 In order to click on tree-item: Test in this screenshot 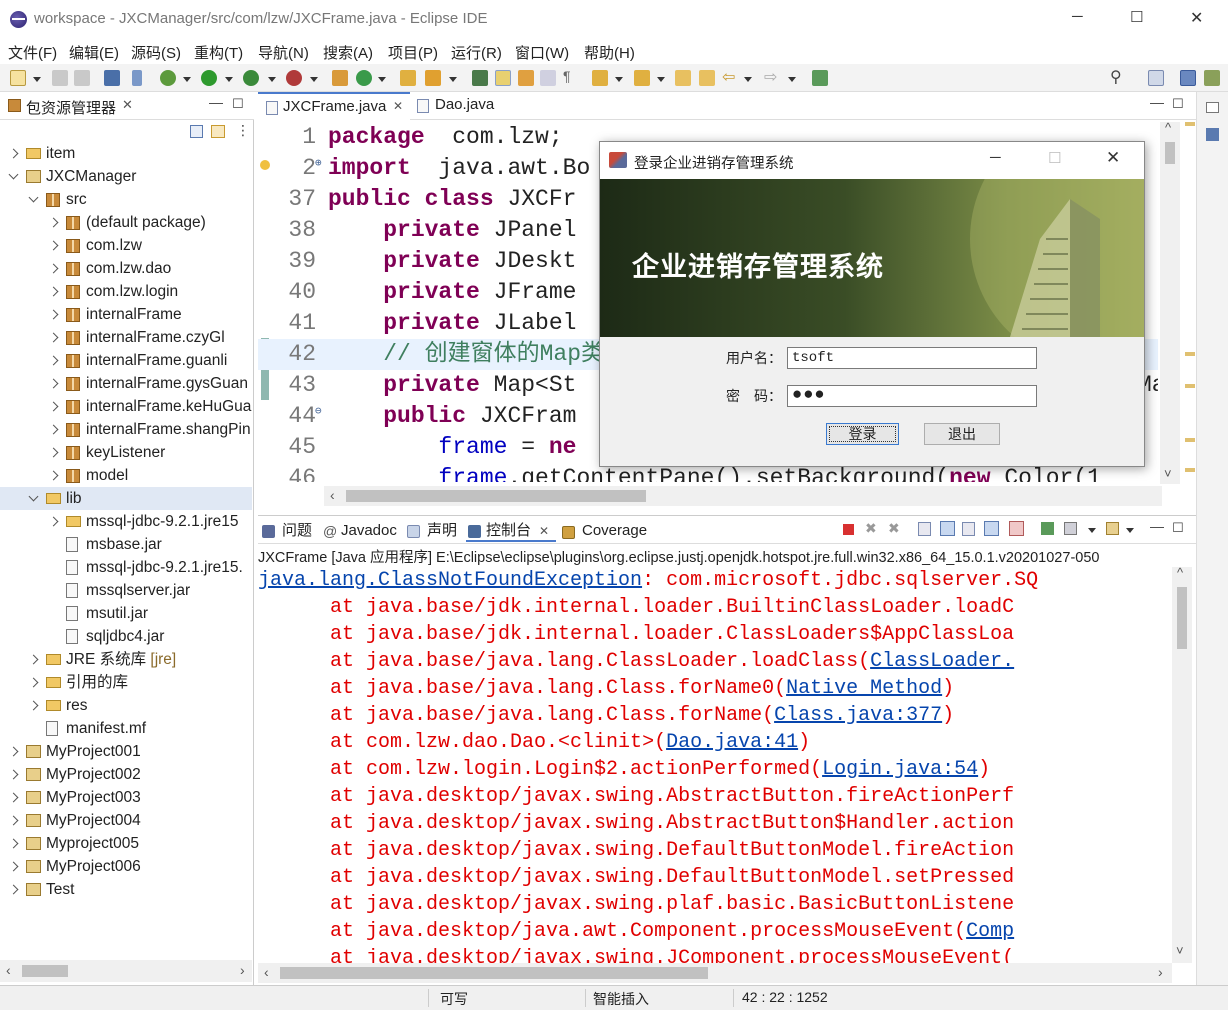, I will do `click(126, 889)`.